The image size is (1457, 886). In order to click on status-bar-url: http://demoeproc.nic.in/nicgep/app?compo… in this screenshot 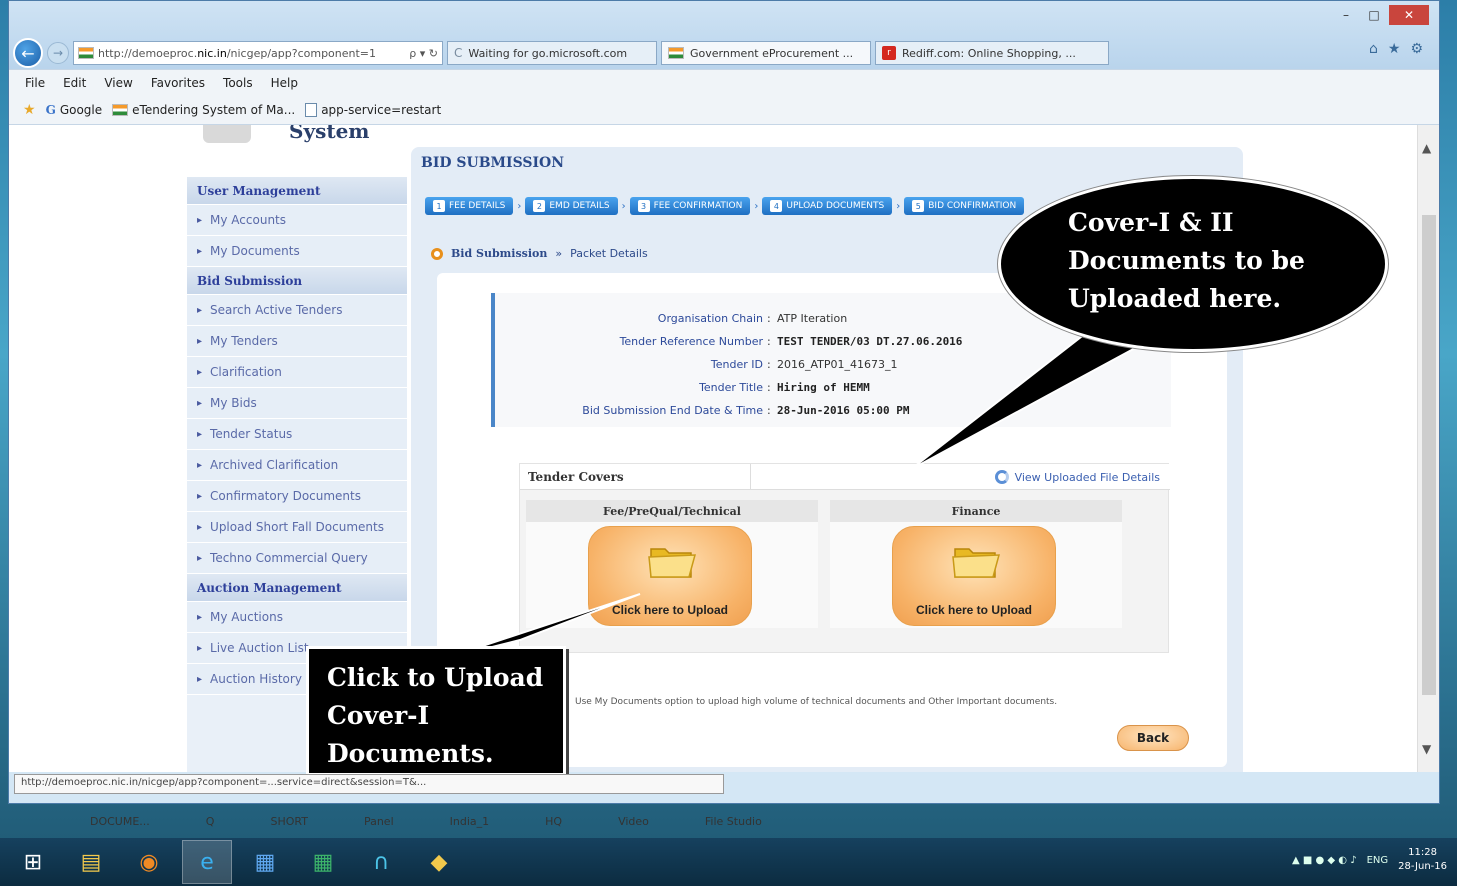, I will do `click(369, 784)`.